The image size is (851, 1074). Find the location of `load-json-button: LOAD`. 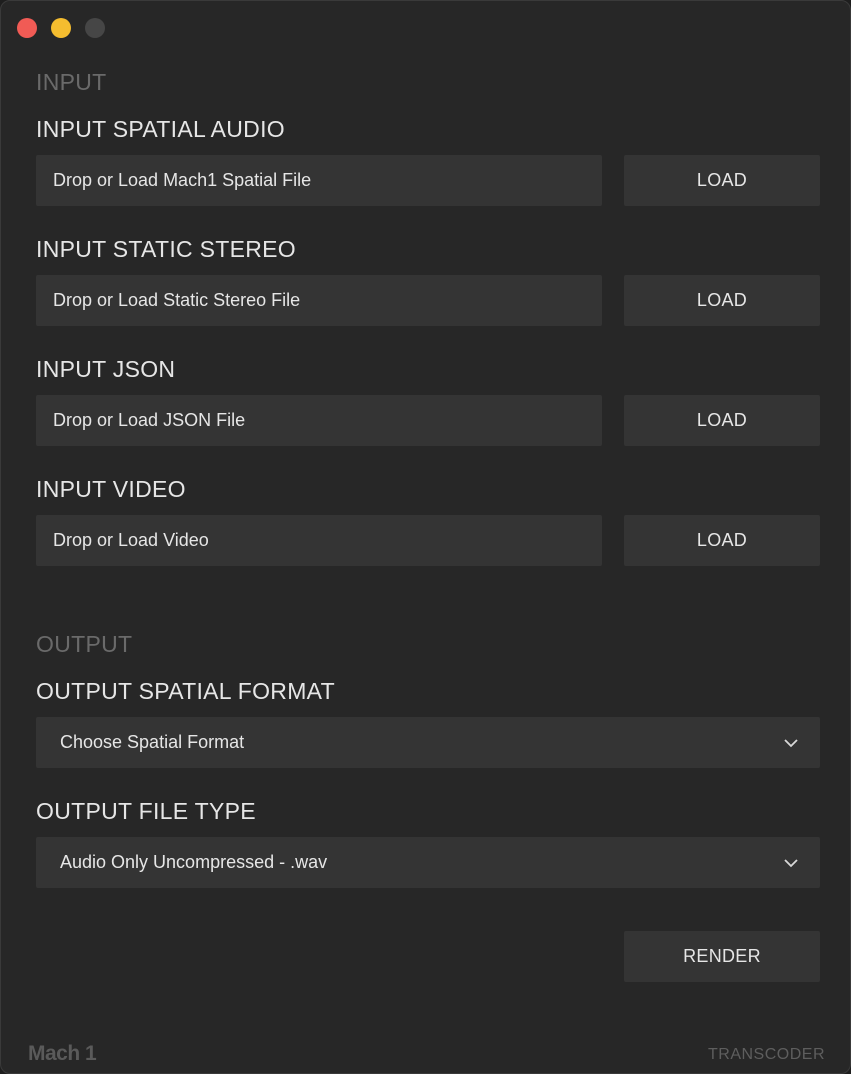

load-json-button: LOAD is located at coordinates (722, 420).